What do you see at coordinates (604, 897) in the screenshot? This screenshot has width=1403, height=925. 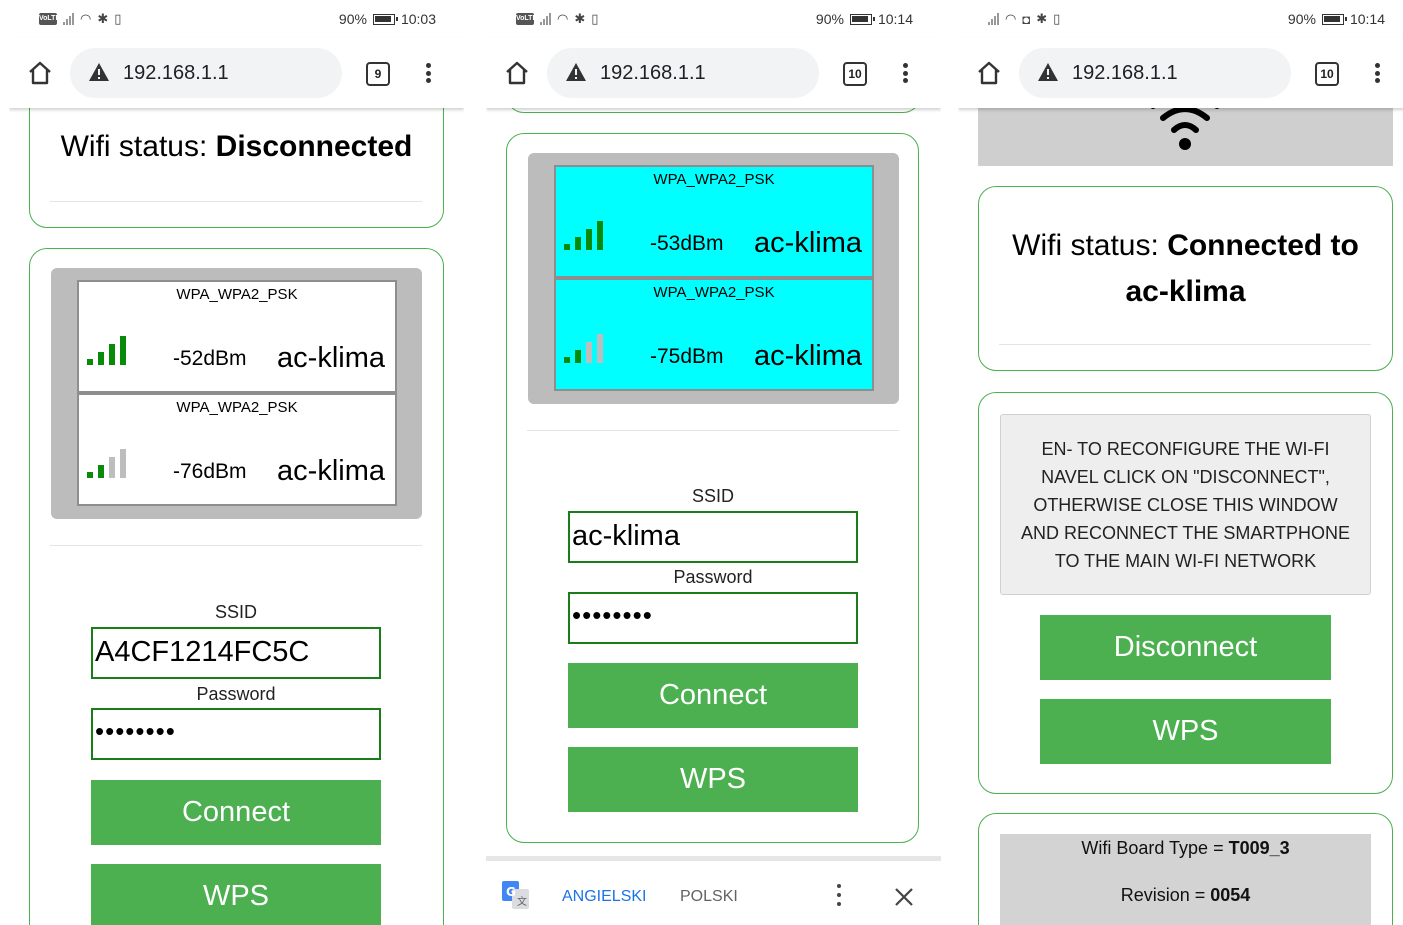 I see `translate-source-language: ANGIELSKI` at bounding box center [604, 897].